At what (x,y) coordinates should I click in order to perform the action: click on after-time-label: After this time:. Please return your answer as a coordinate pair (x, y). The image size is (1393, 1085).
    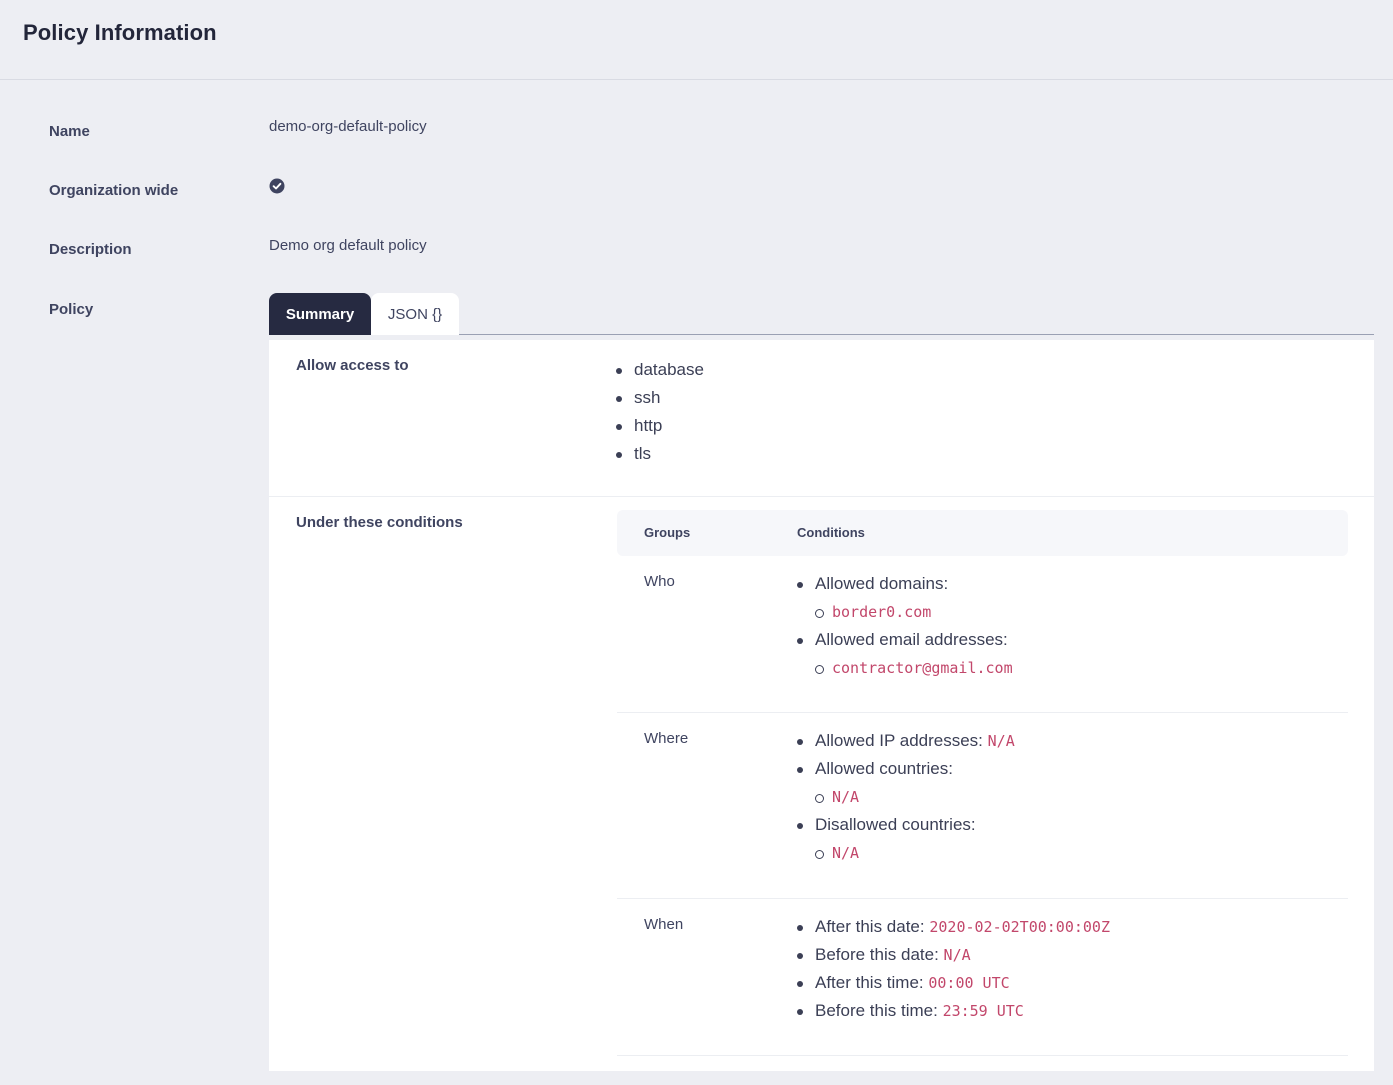
    Looking at the image, I should click on (869, 982).